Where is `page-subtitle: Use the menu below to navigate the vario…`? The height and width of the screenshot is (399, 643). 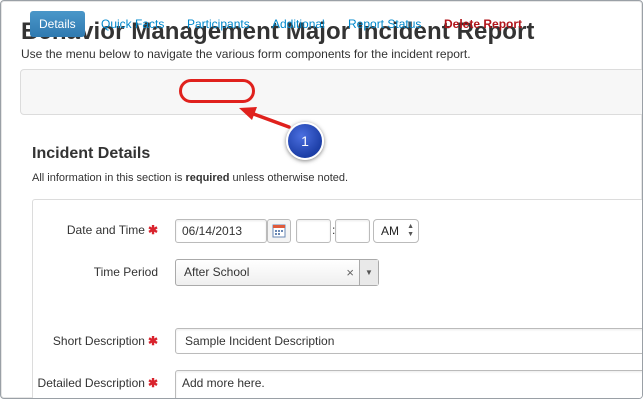
page-subtitle: Use the menu below to navigate the vario… is located at coordinates (246, 54).